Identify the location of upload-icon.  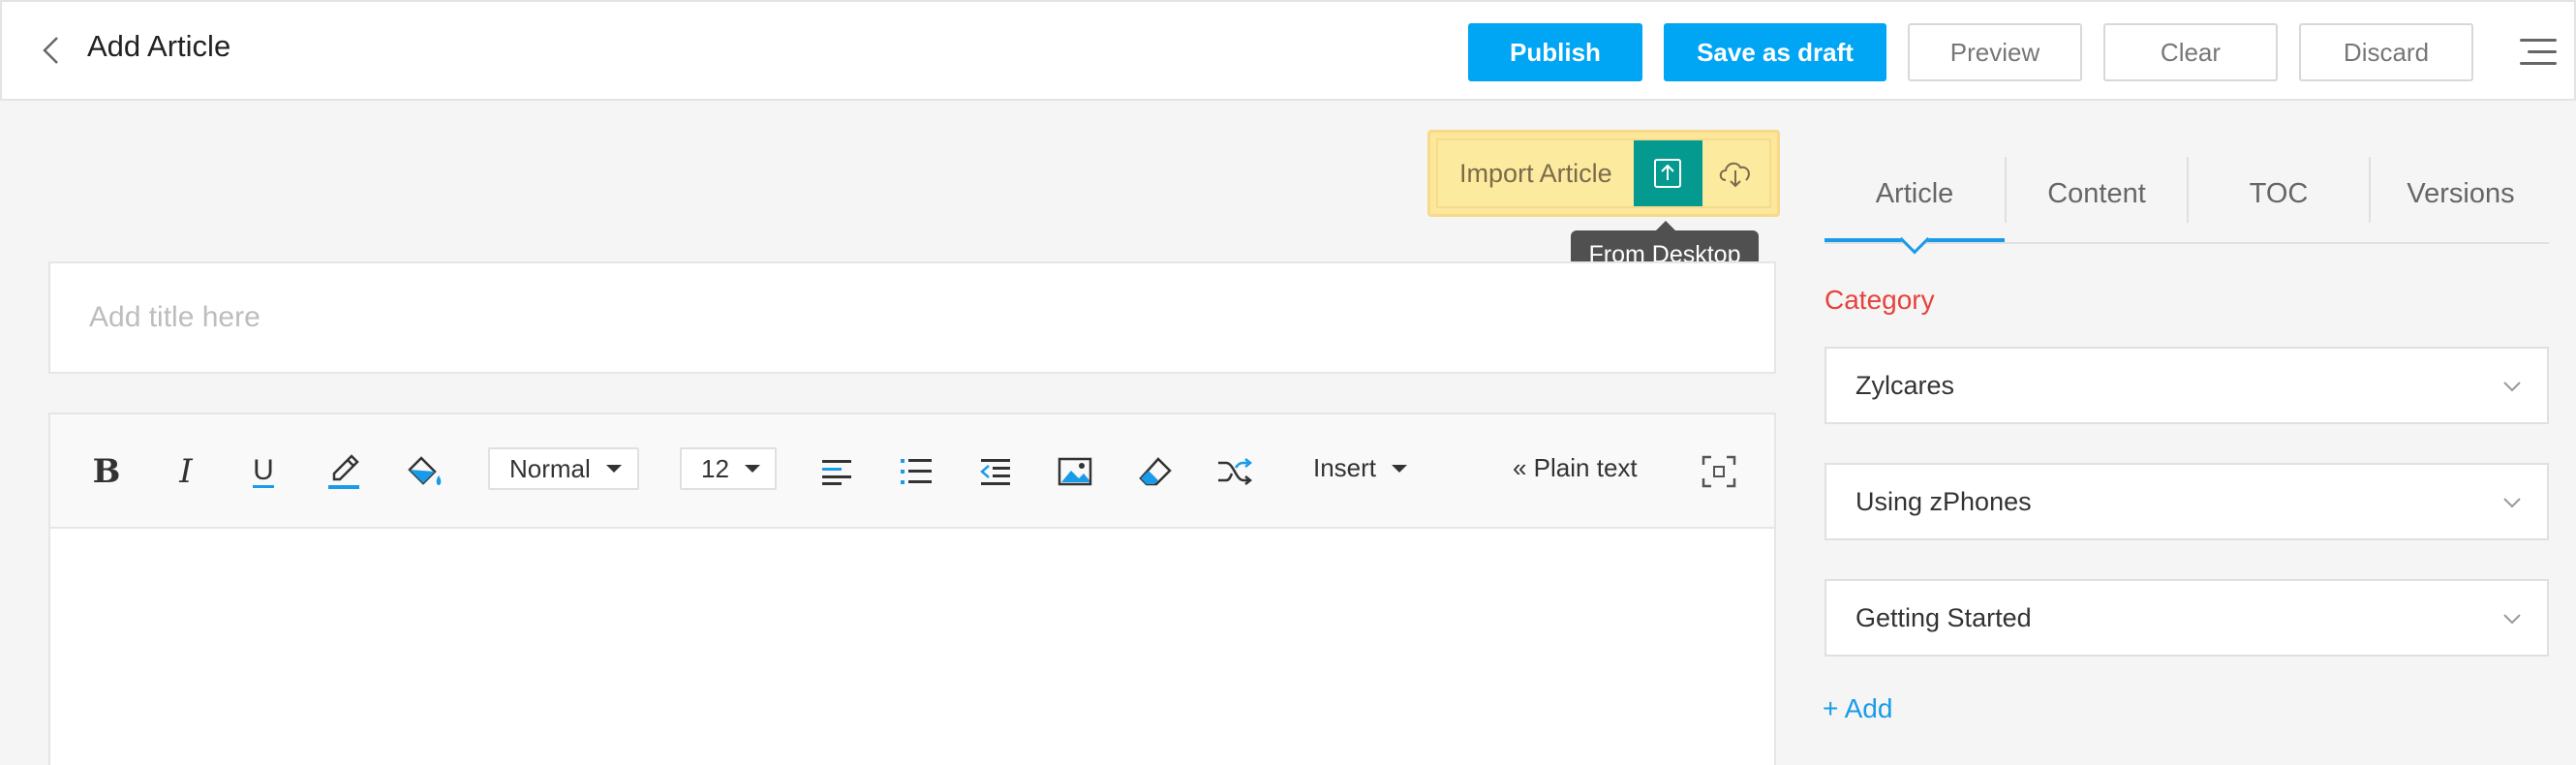
(1667, 173).